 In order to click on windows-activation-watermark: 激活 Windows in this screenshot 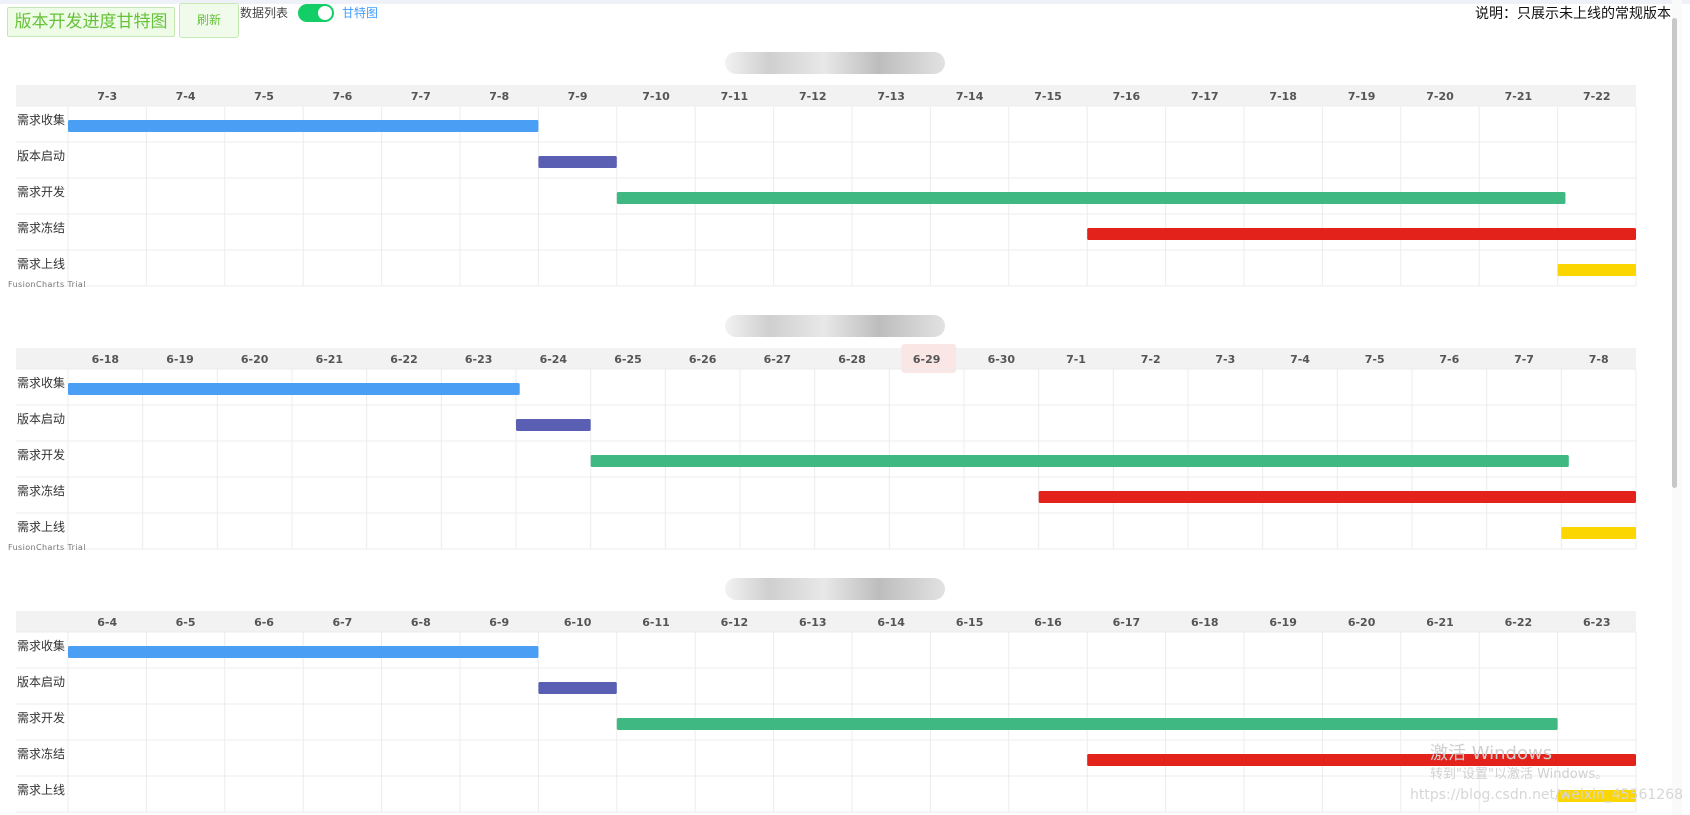, I will do `click(1491, 753)`.